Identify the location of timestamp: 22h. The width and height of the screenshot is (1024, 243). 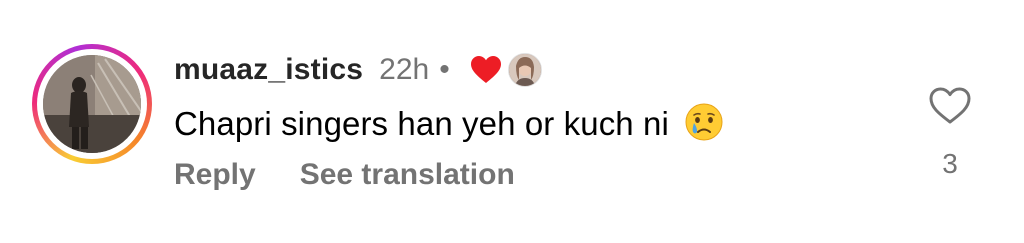
(404, 69).